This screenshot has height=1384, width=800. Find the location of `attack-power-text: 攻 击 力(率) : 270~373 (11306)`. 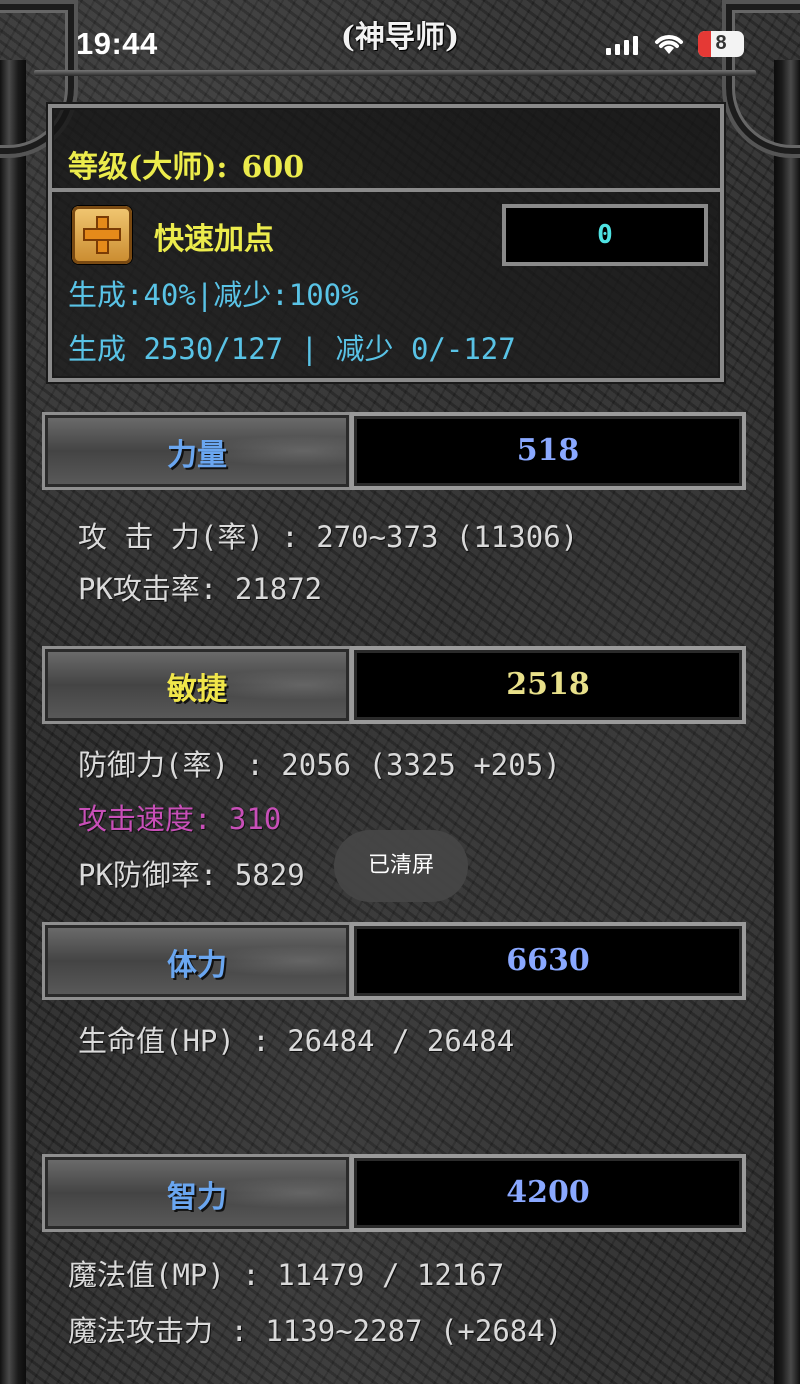

attack-power-text: 攻 击 力(率) : 270~373 (11306) is located at coordinates (328, 537).